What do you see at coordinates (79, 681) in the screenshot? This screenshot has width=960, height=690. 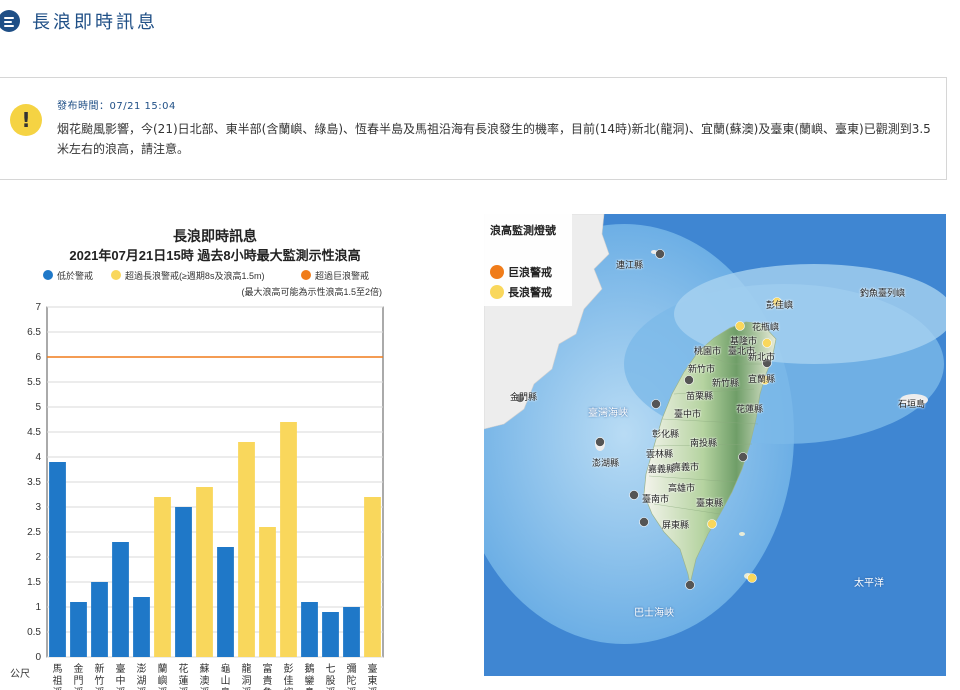 I see `x-tick-label: 門` at bounding box center [79, 681].